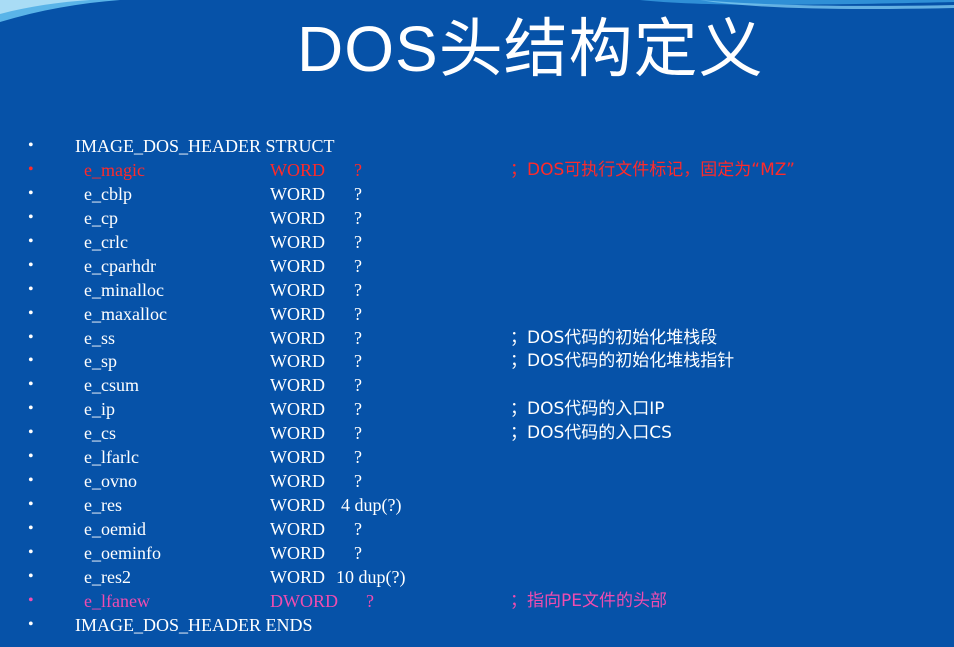  Describe the element at coordinates (477, 433) in the screenshot. I see `field-line: • e_cs WORD ? ；DOS代码的入口CS` at that location.